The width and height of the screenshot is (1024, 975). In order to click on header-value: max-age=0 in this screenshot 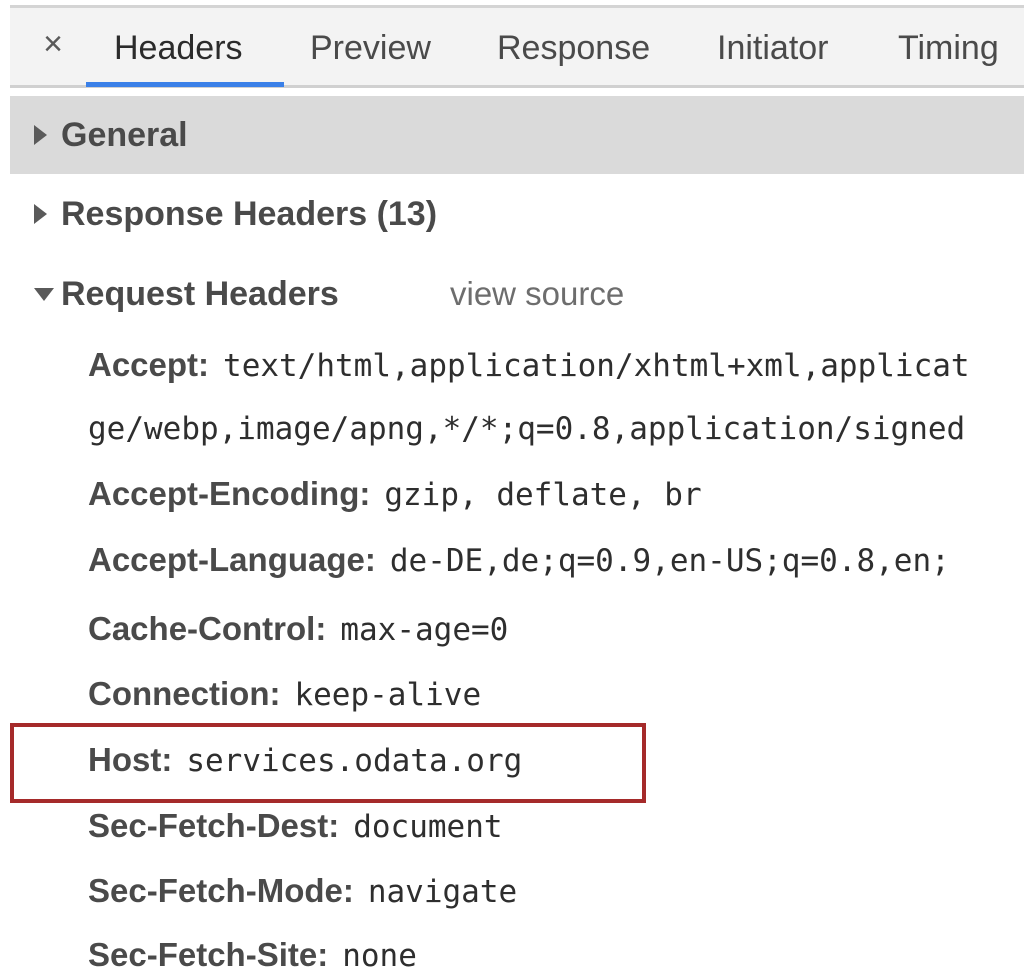, I will do `click(424, 630)`.